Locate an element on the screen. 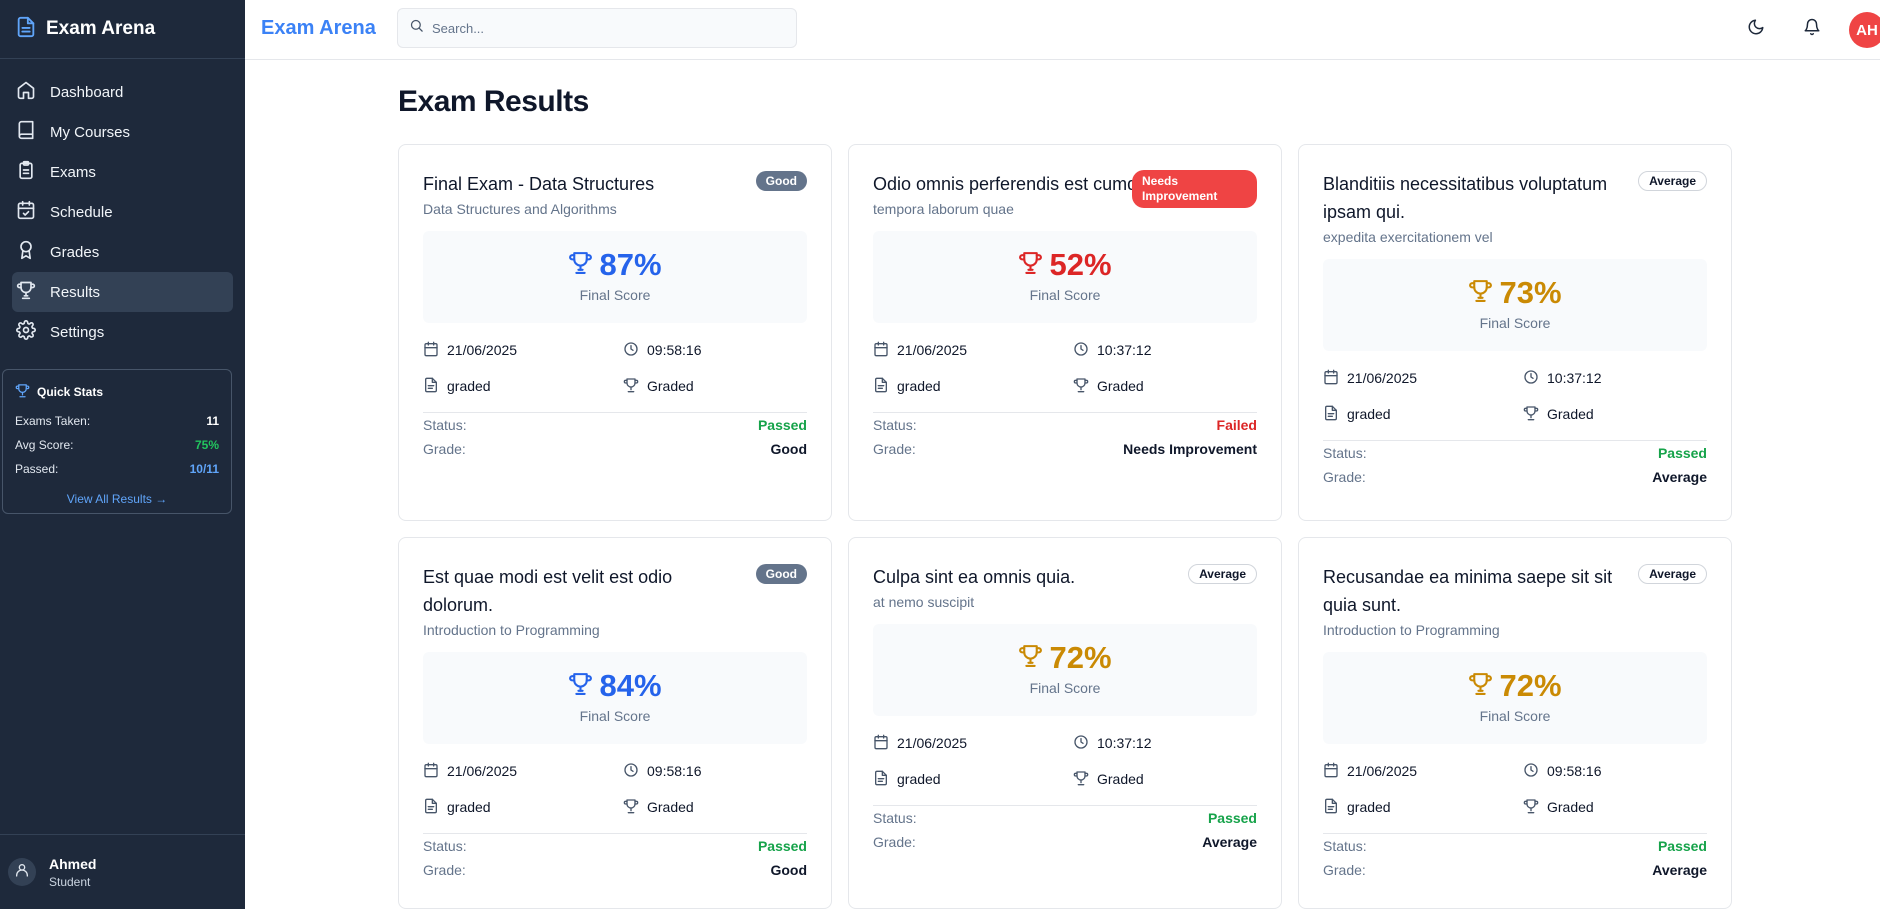  search-bar is located at coordinates (597, 28).